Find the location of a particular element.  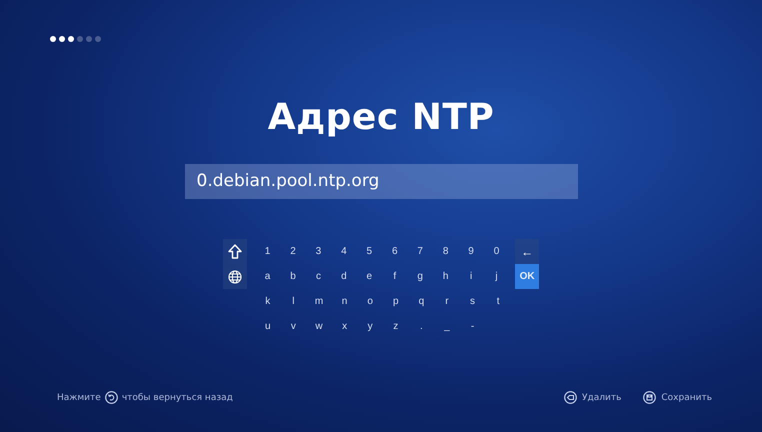

keyboard-key: 3 is located at coordinates (319, 251).